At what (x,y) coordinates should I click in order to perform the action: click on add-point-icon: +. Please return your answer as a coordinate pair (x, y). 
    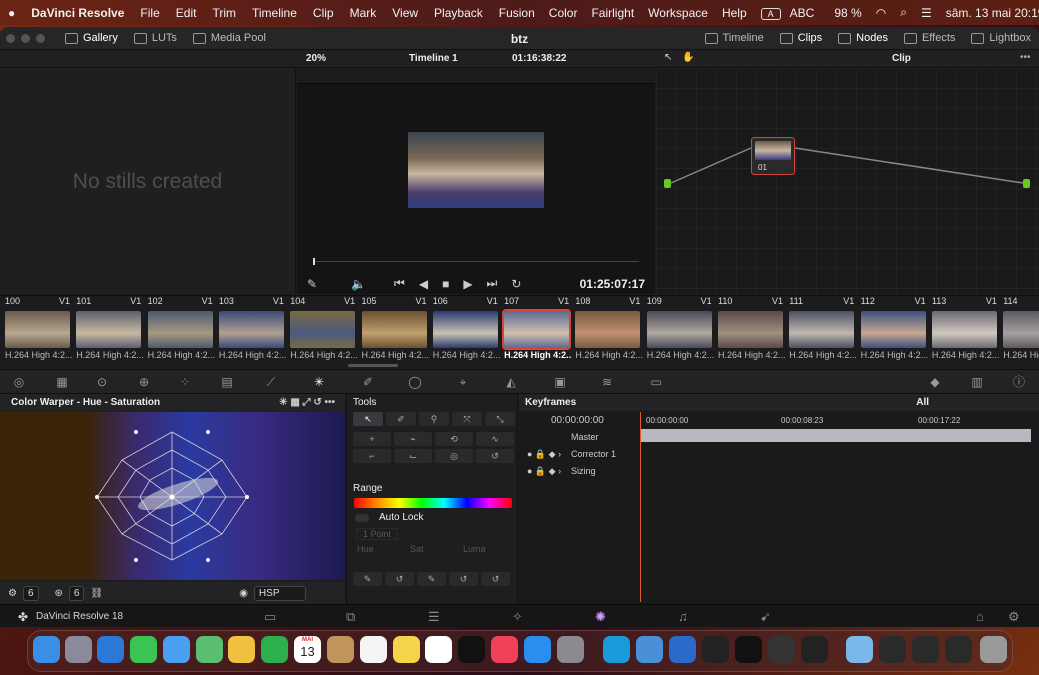
    Looking at the image, I should click on (372, 439).